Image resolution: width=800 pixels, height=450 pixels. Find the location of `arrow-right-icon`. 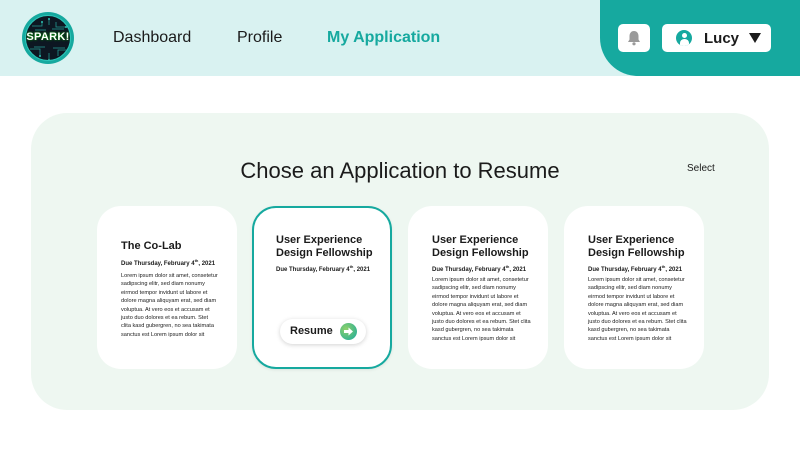

arrow-right-icon is located at coordinates (348, 331).